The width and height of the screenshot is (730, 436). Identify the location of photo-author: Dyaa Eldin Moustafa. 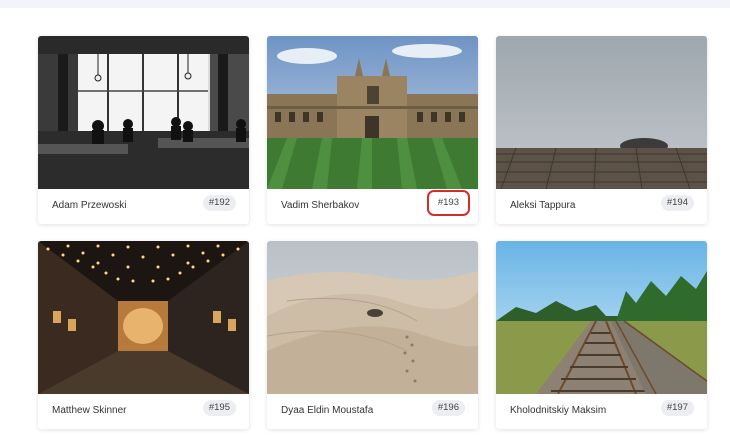
(327, 410).